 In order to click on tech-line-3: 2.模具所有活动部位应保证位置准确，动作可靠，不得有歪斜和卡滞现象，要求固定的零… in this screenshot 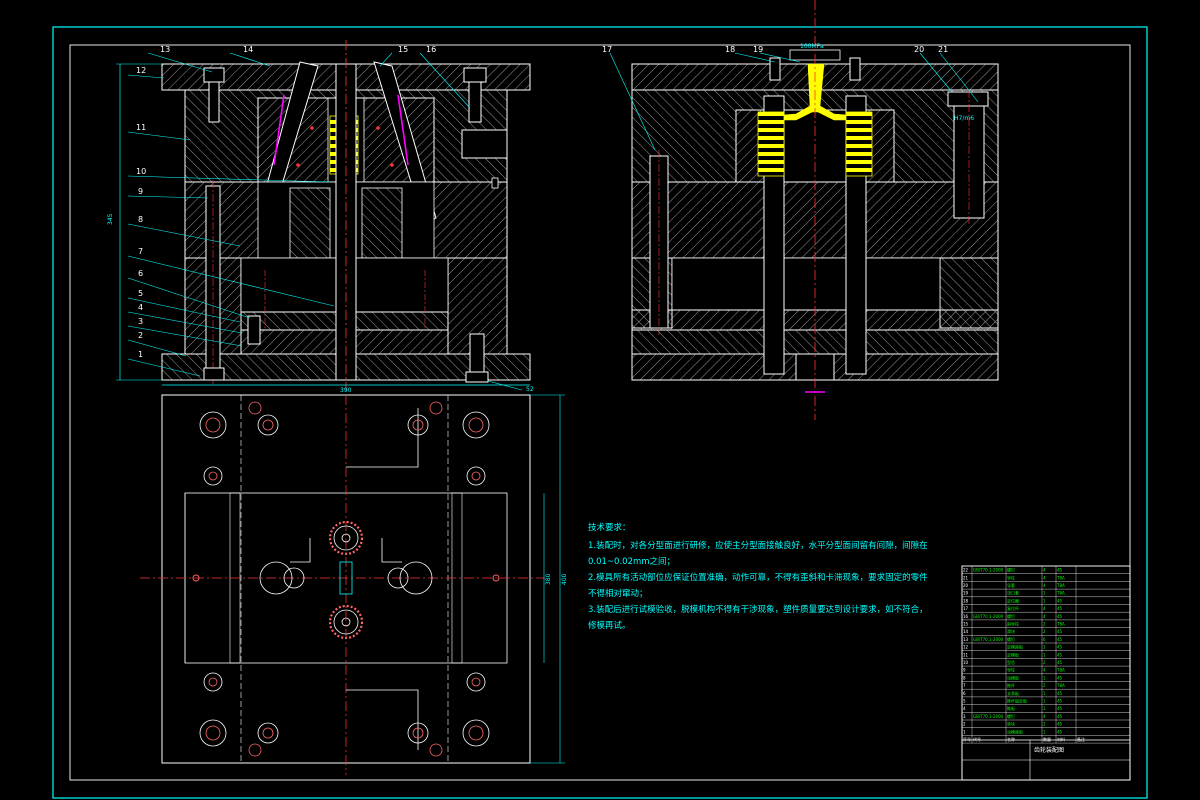, I will do `click(758, 577)`.